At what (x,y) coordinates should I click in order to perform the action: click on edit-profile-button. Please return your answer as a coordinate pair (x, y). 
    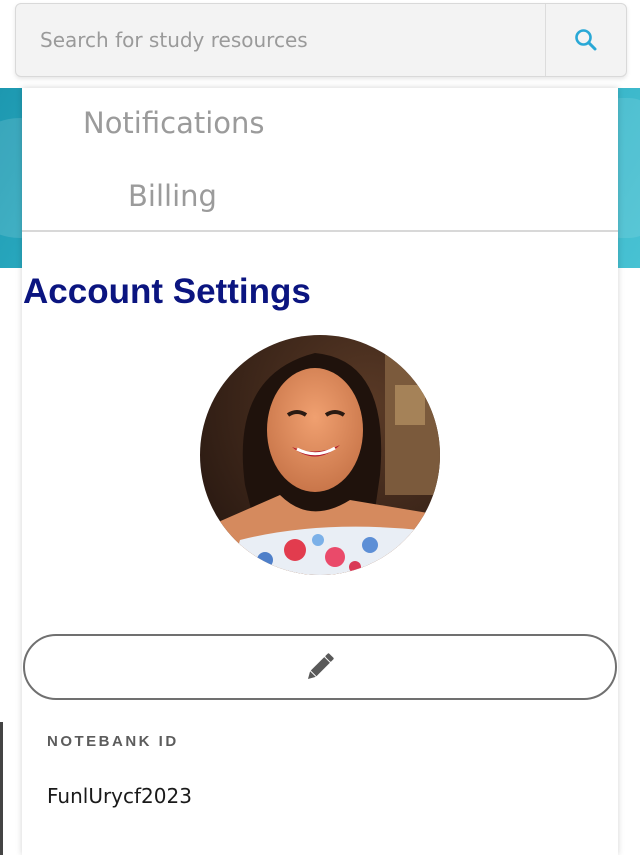
    Looking at the image, I should click on (320, 667).